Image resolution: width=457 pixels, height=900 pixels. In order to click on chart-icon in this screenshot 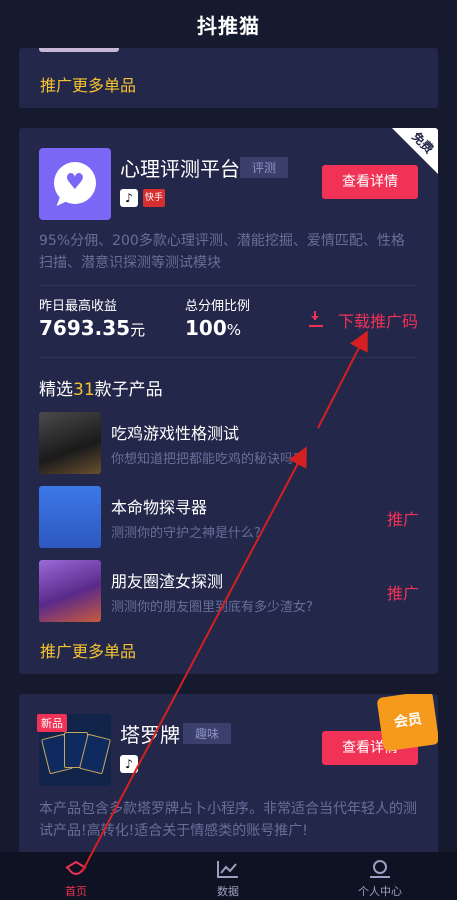, I will do `click(227, 869)`.